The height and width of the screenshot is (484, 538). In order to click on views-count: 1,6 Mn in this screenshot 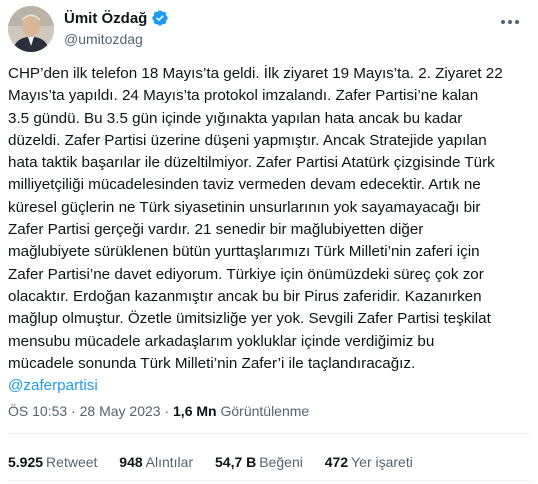, I will do `click(195, 411)`.